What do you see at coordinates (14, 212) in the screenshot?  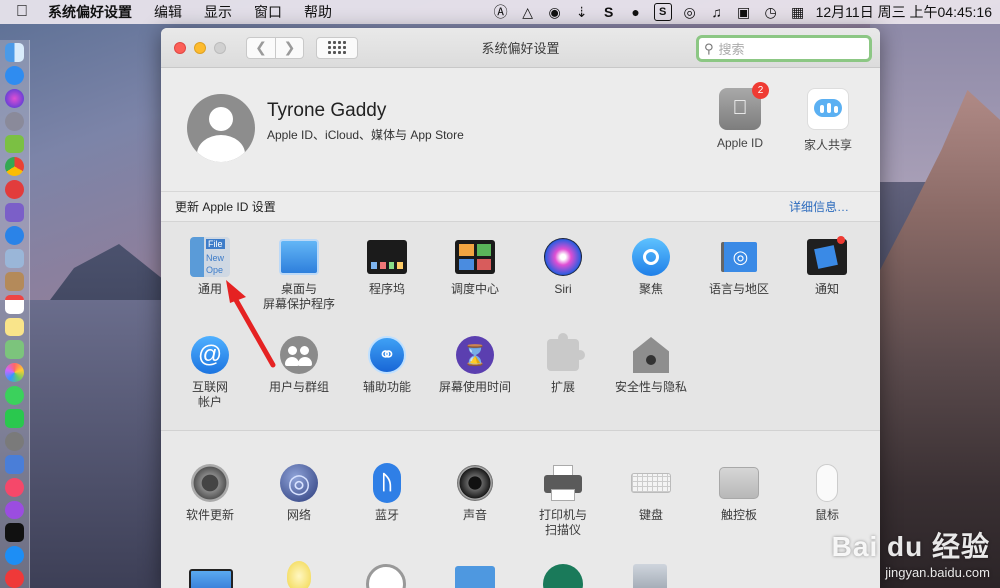 I see `dock-purple-app-icon` at bounding box center [14, 212].